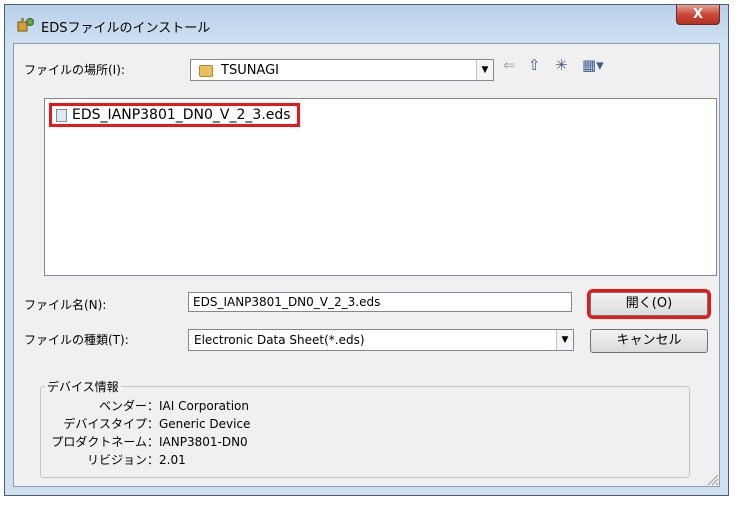 The image size is (740, 505). I want to click on open-button: 開く(O), so click(649, 304).